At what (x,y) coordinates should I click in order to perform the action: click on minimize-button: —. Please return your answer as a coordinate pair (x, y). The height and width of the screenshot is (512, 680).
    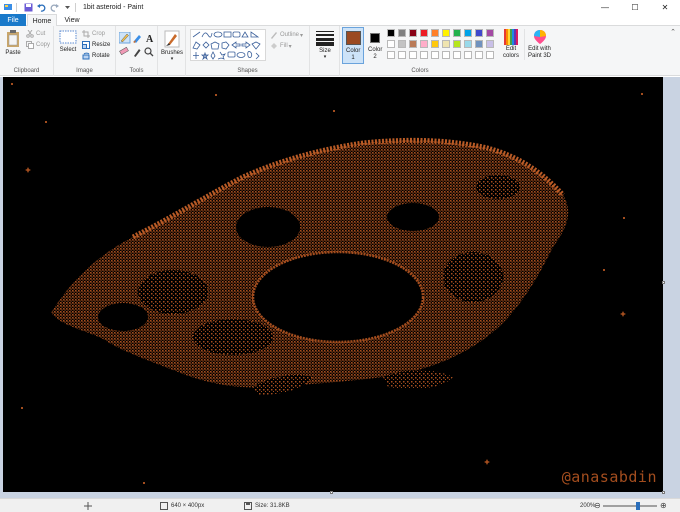
    Looking at the image, I should click on (605, 7).